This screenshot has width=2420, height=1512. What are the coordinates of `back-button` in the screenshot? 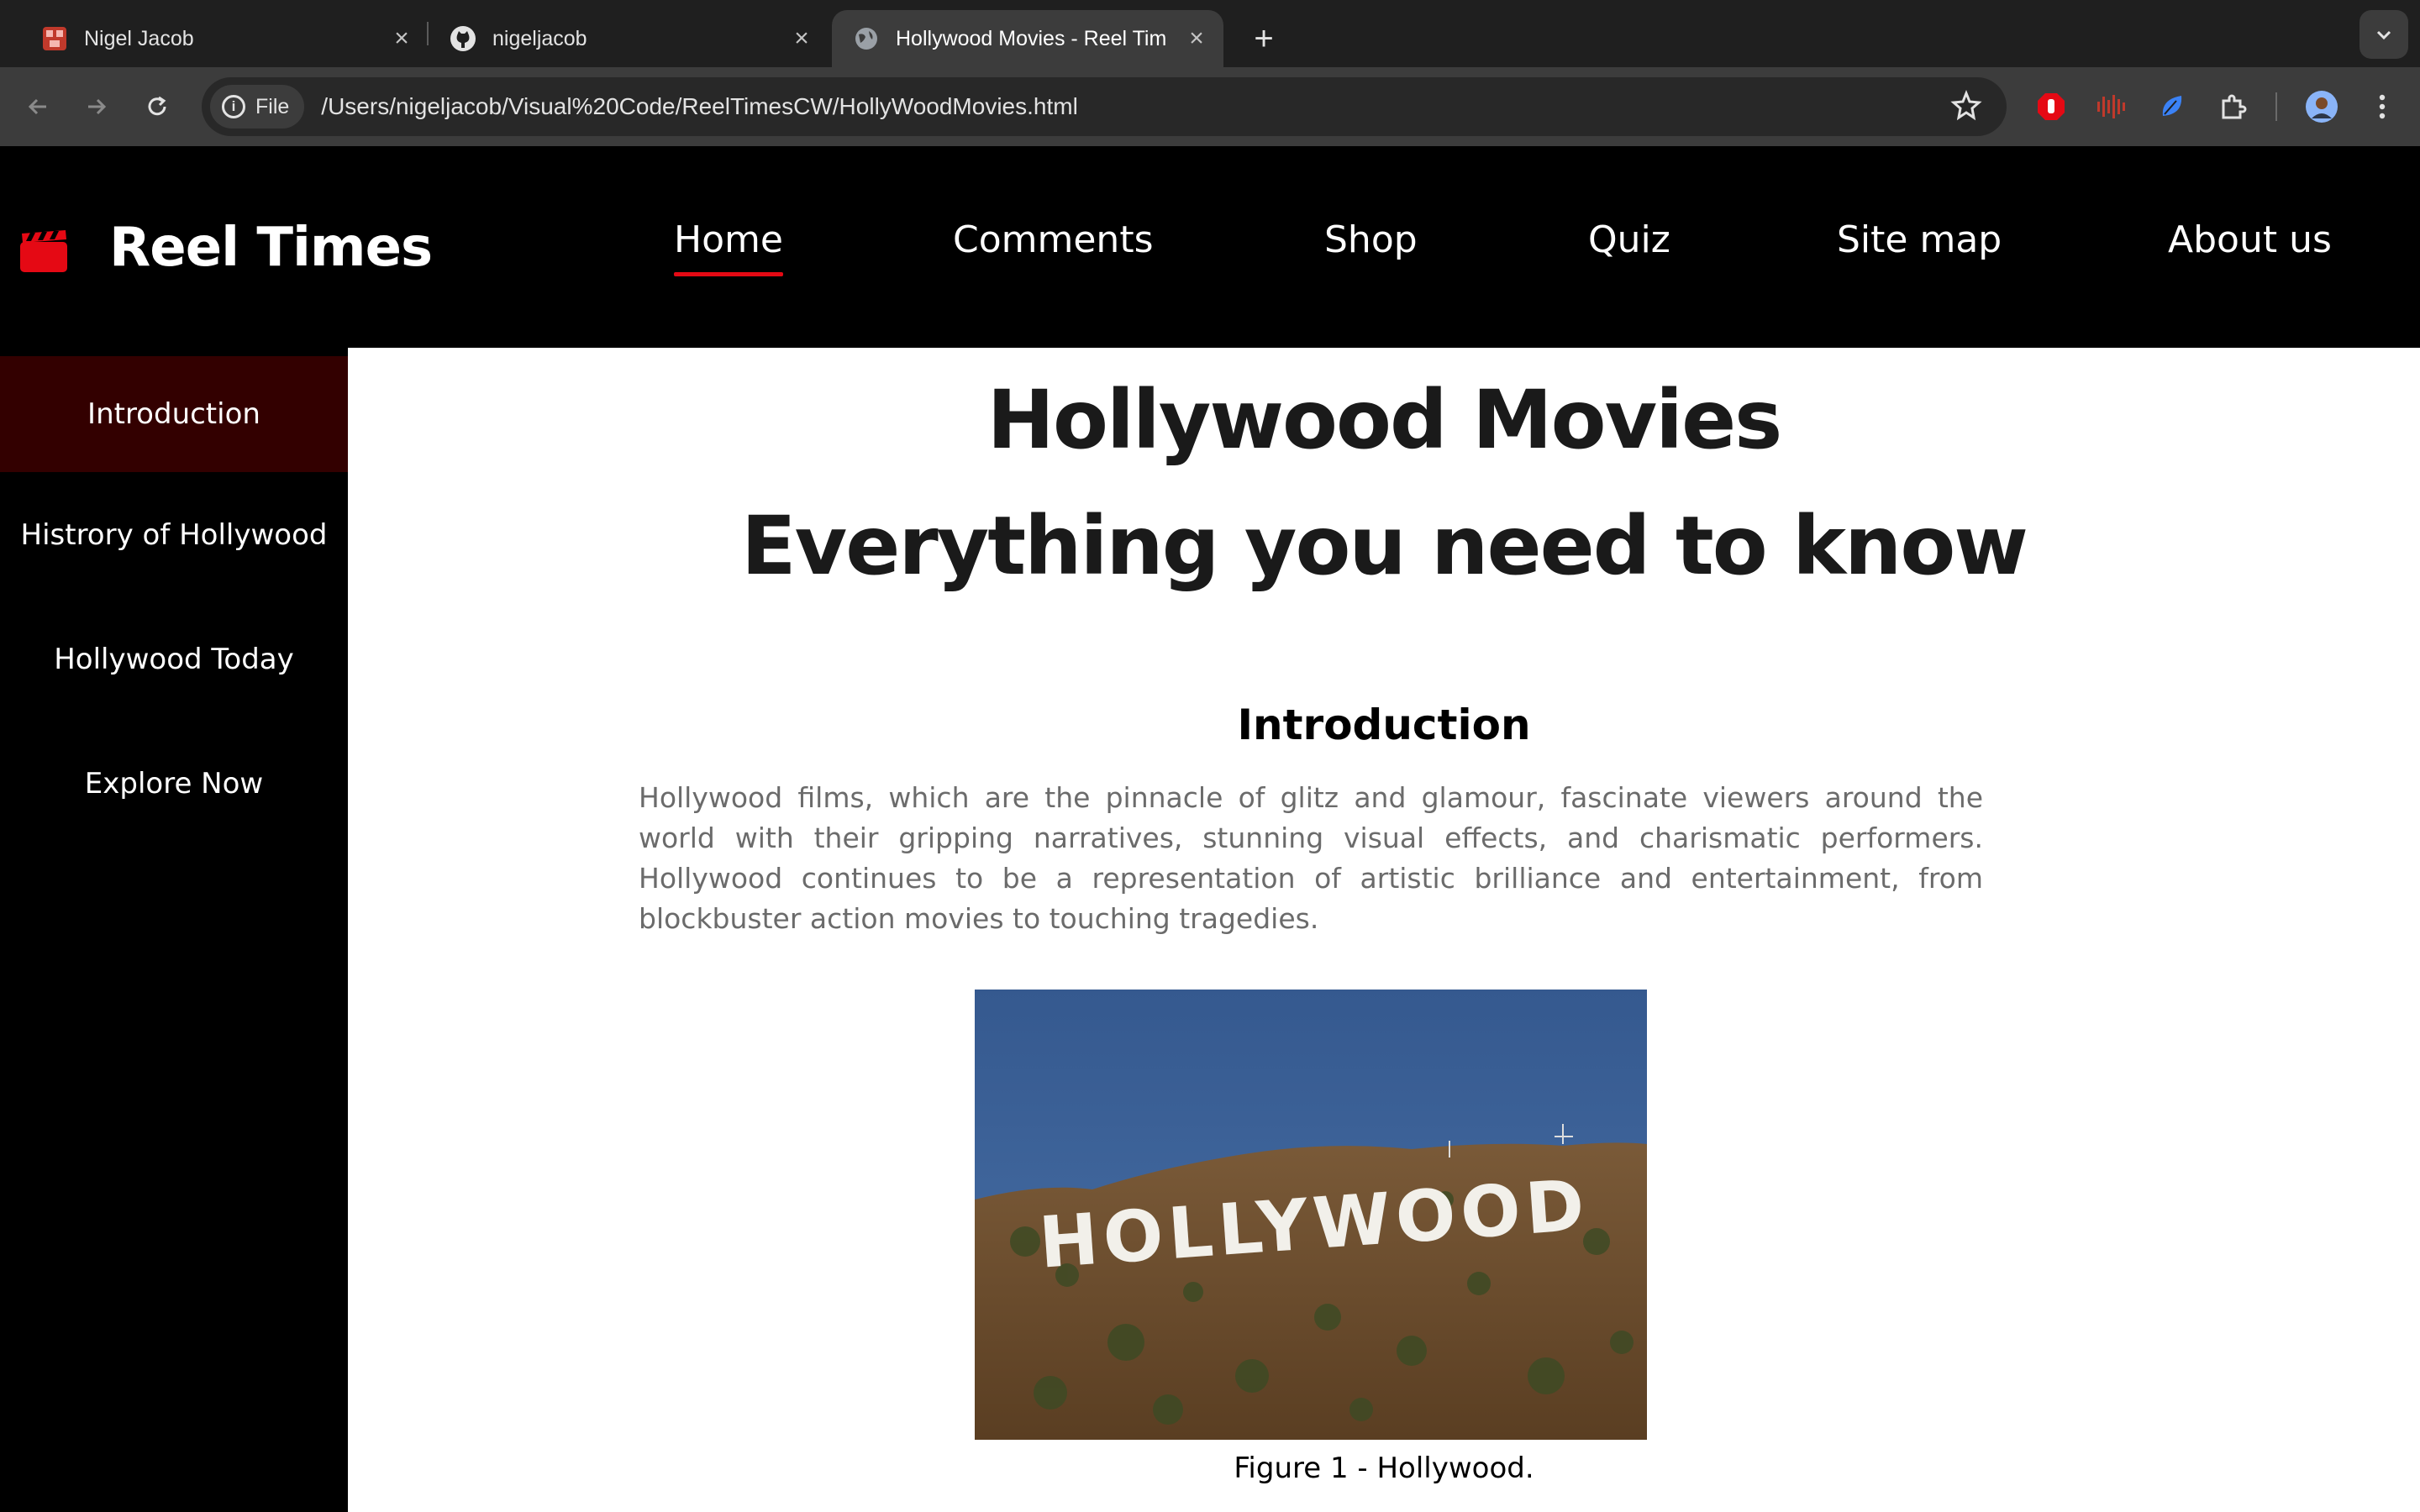 It's located at (38, 107).